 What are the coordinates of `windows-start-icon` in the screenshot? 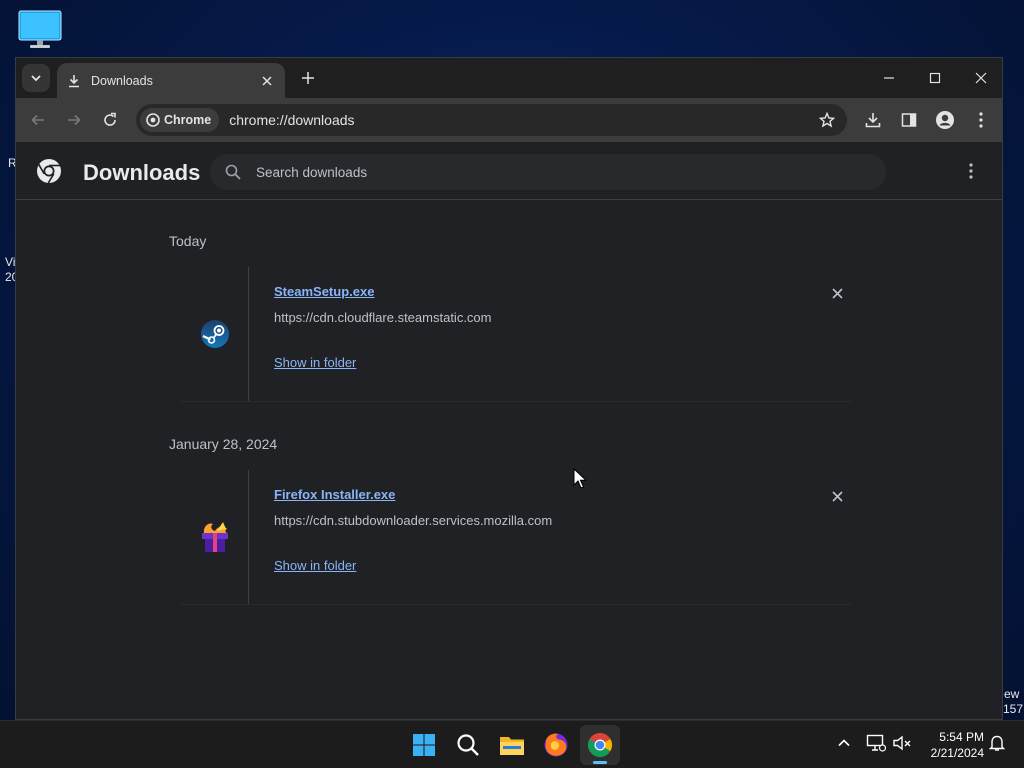 It's located at (424, 745).